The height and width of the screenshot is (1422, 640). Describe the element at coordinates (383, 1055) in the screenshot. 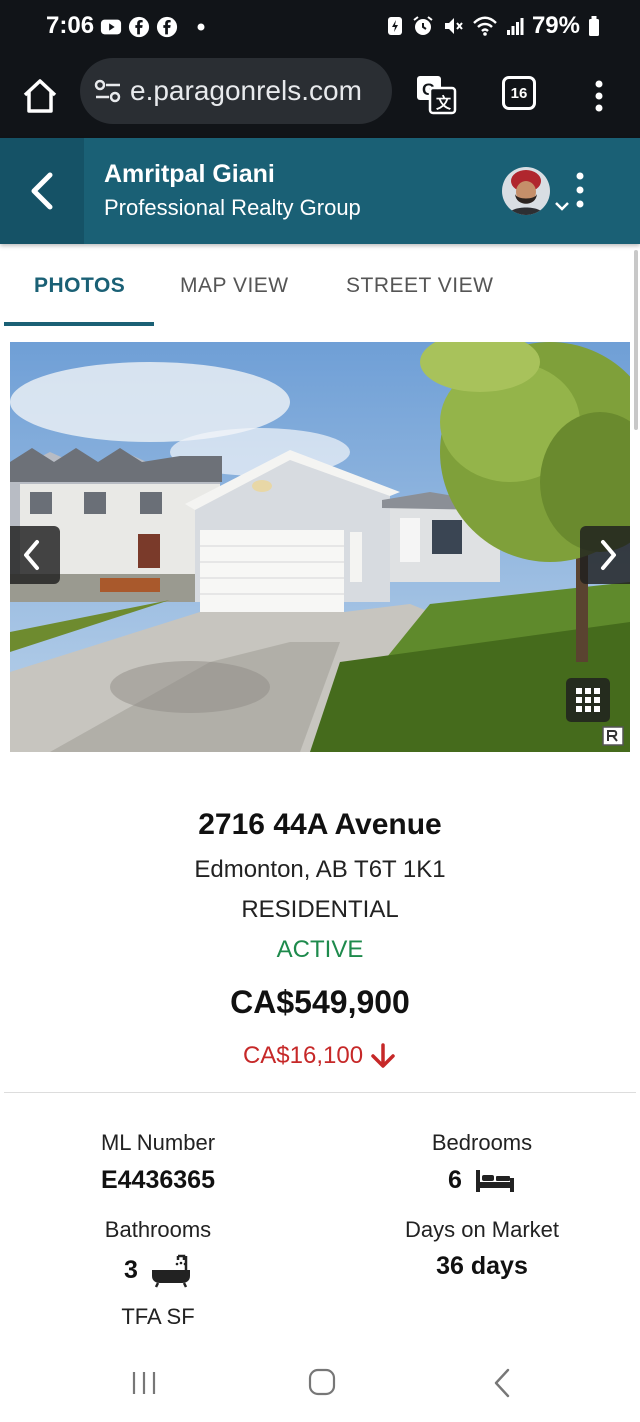

I see `arrow-down-icon` at that location.